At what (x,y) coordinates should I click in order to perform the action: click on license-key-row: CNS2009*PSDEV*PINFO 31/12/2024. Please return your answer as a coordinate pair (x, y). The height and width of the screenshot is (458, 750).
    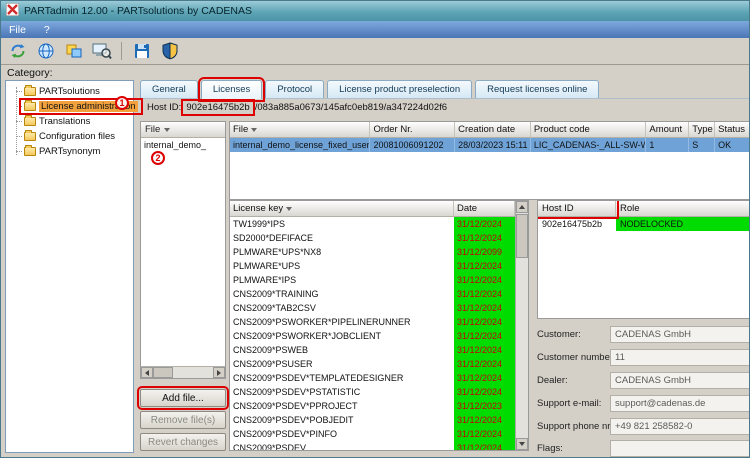
    Looking at the image, I should click on (372, 434).